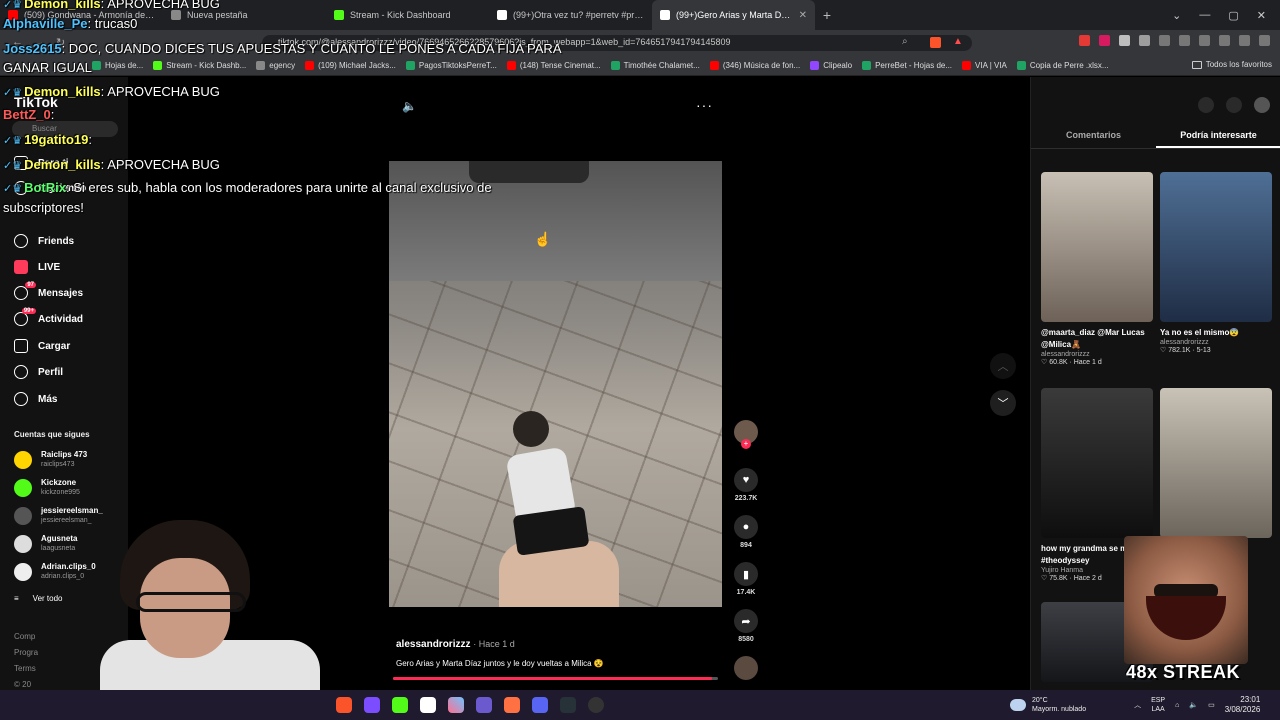 The image size is (1280, 720). What do you see at coordinates (65, 48) in the screenshot?
I see `chat-colon: :` at bounding box center [65, 48].